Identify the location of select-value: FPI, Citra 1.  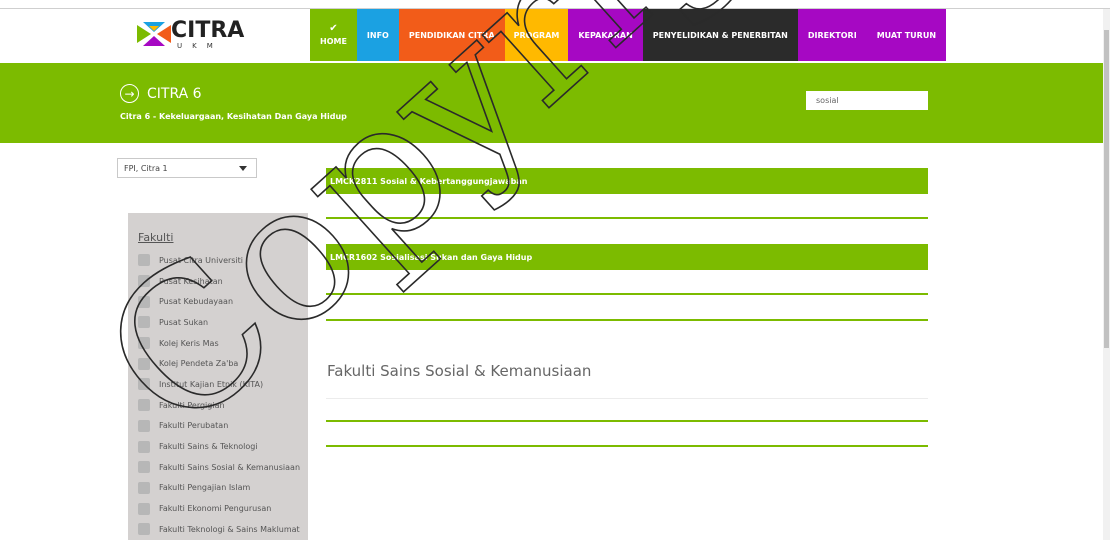
(146, 168).